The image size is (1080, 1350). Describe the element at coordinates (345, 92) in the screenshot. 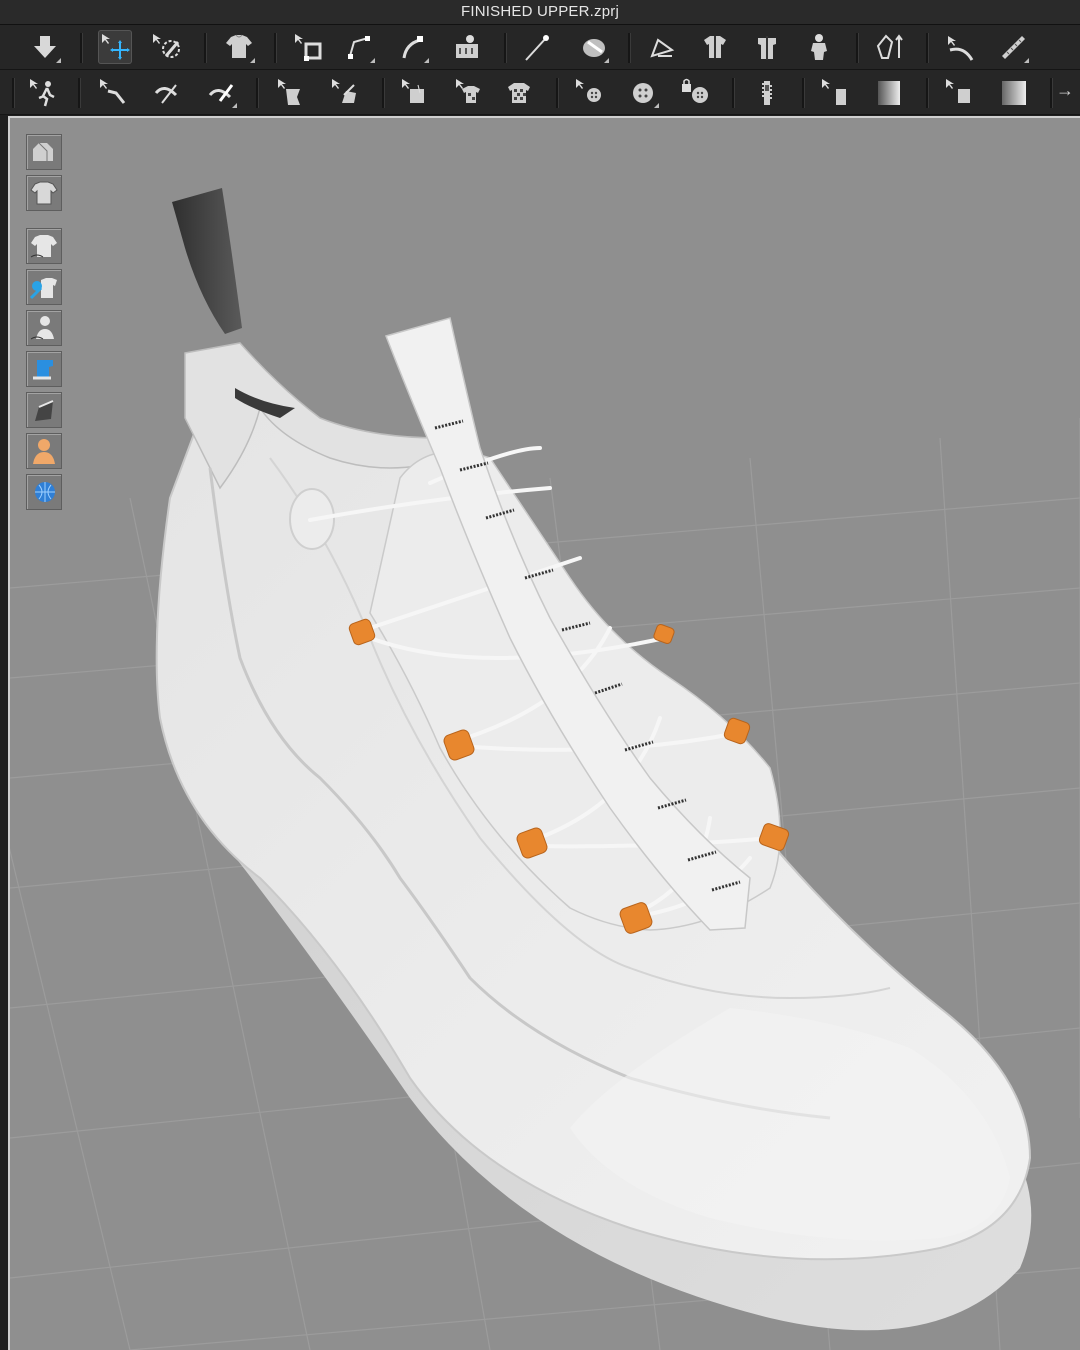

I see `strengthen-icon` at that location.